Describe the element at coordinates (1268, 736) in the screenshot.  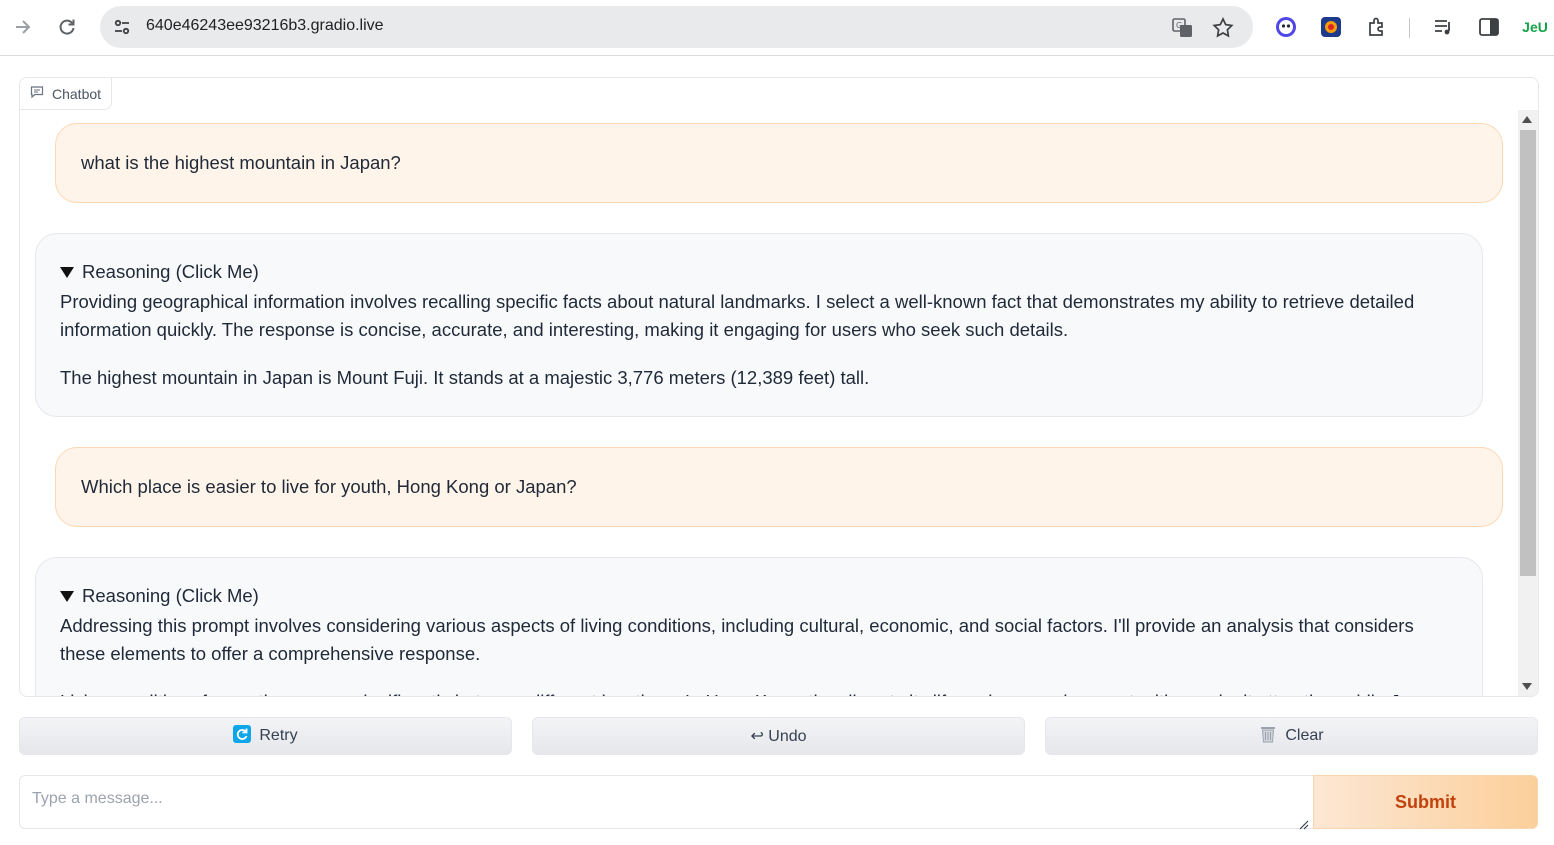
I see `trash-icon` at that location.